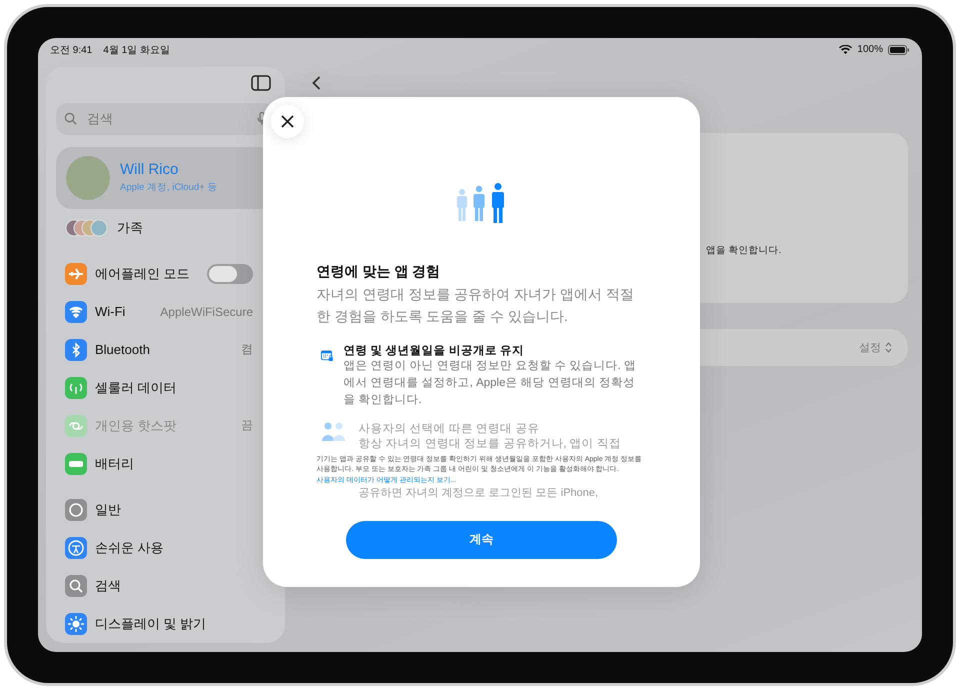 The image size is (960, 689). What do you see at coordinates (165, 623) in the screenshot?
I see `settings-item: 디스플레이 및 밝기` at bounding box center [165, 623].